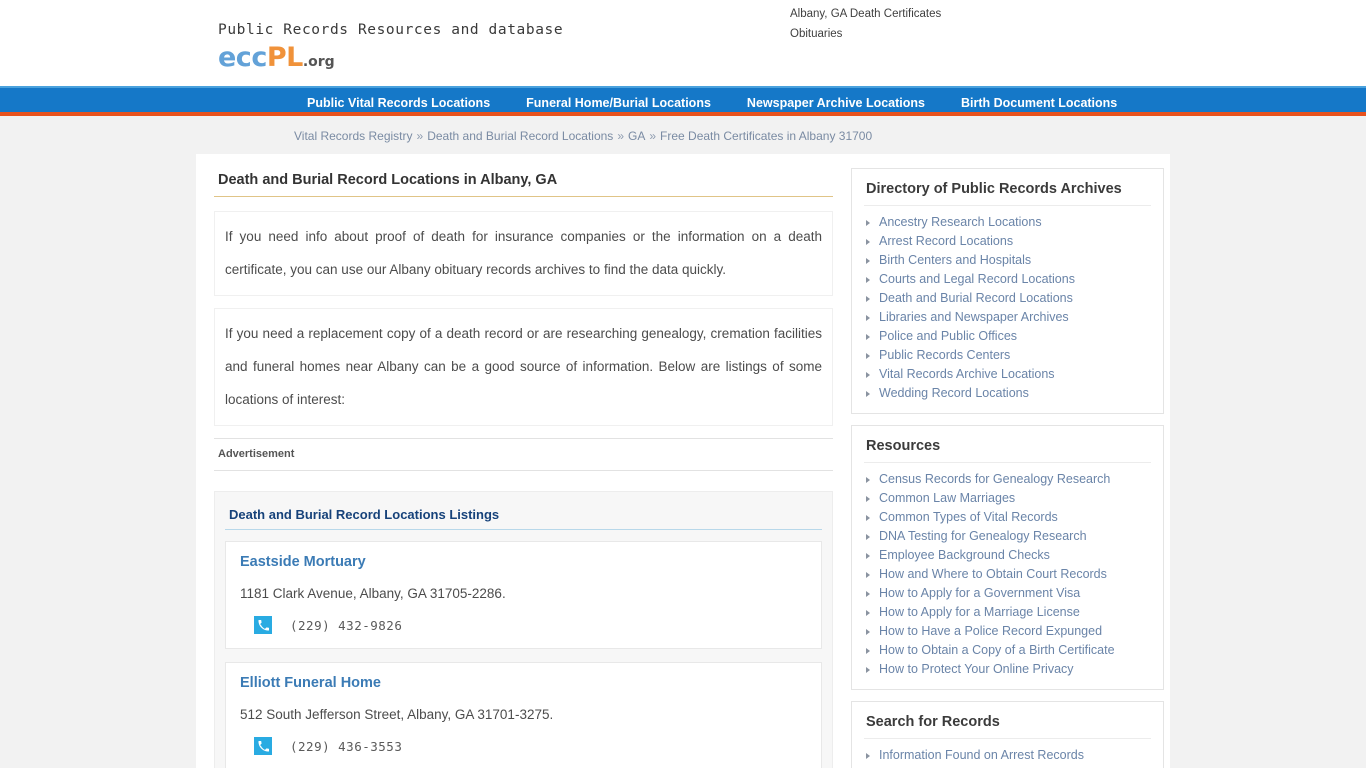 The image size is (1366, 768). I want to click on list-item: Death and Burial Record Locations, so click(1007, 298).